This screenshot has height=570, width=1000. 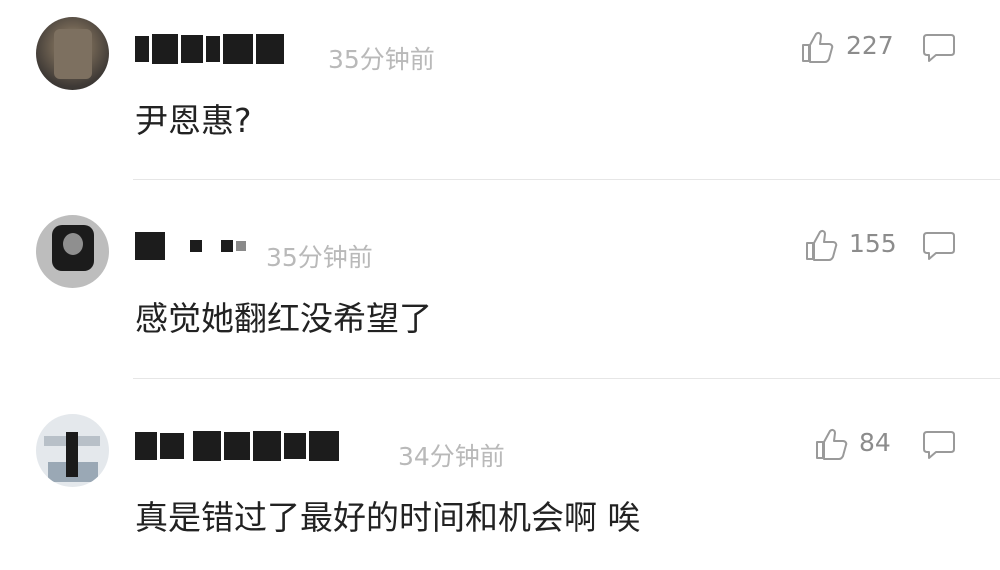 What do you see at coordinates (875, 442) in the screenshot?
I see `like-count: 84` at bounding box center [875, 442].